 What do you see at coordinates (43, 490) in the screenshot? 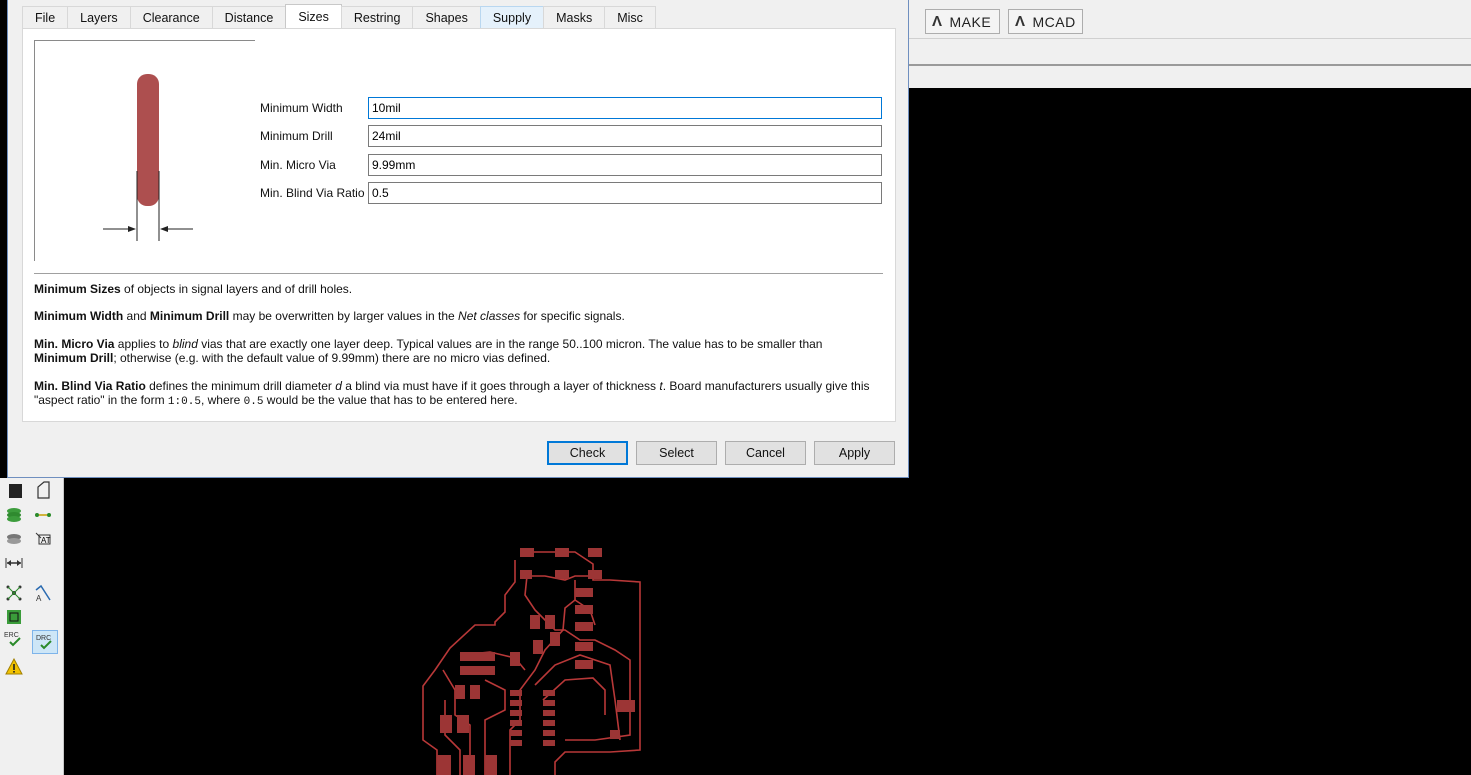
I see `polygon-icon` at bounding box center [43, 490].